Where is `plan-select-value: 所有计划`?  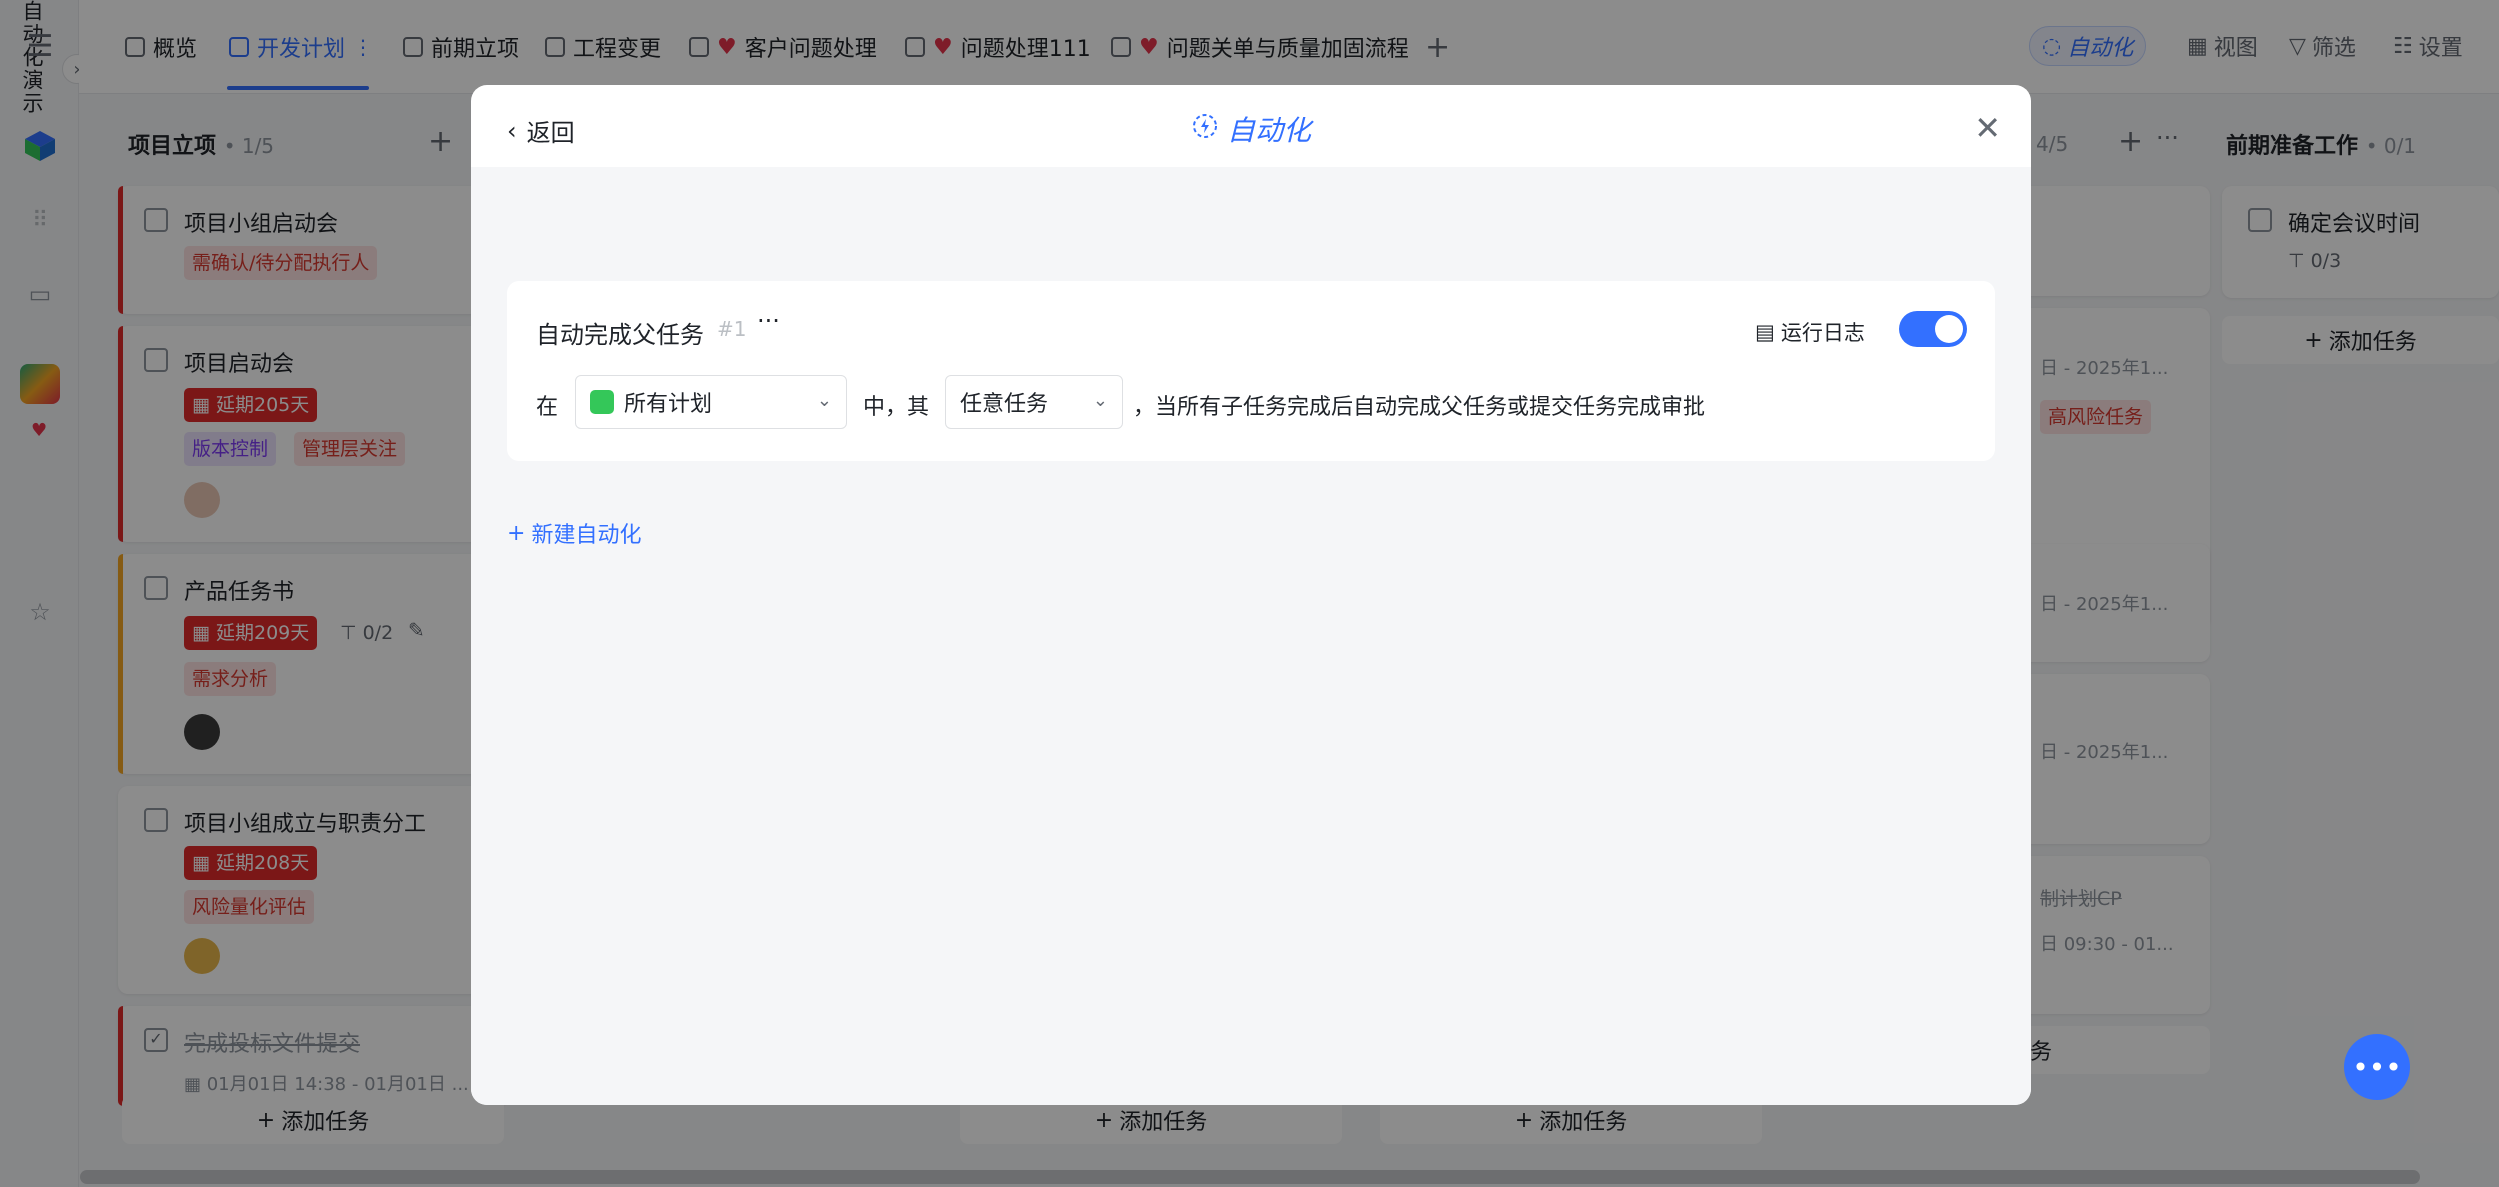
plan-select-value: 所有计划 is located at coordinates (668, 404).